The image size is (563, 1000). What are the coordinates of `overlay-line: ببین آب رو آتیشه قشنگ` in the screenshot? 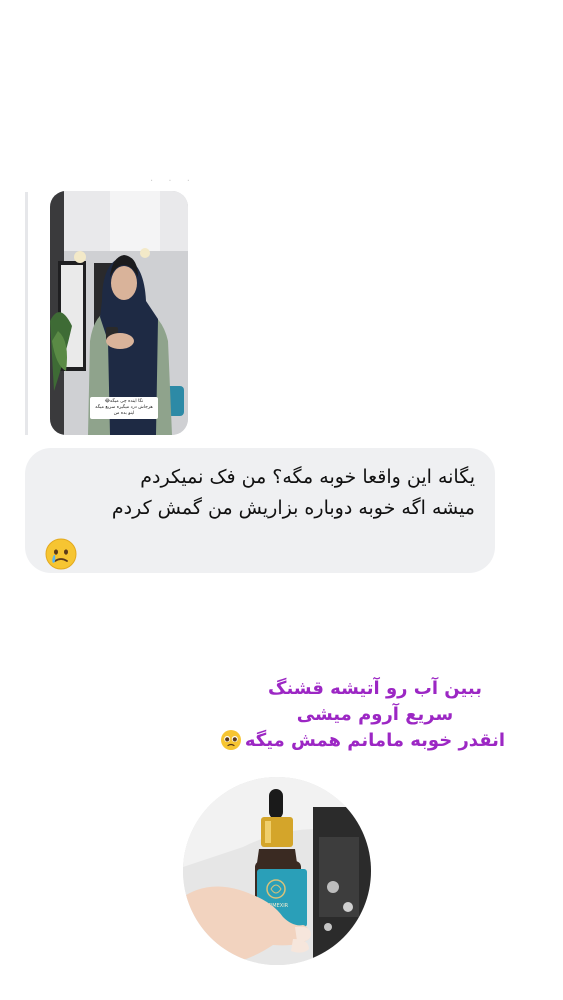 It's located at (375, 688).